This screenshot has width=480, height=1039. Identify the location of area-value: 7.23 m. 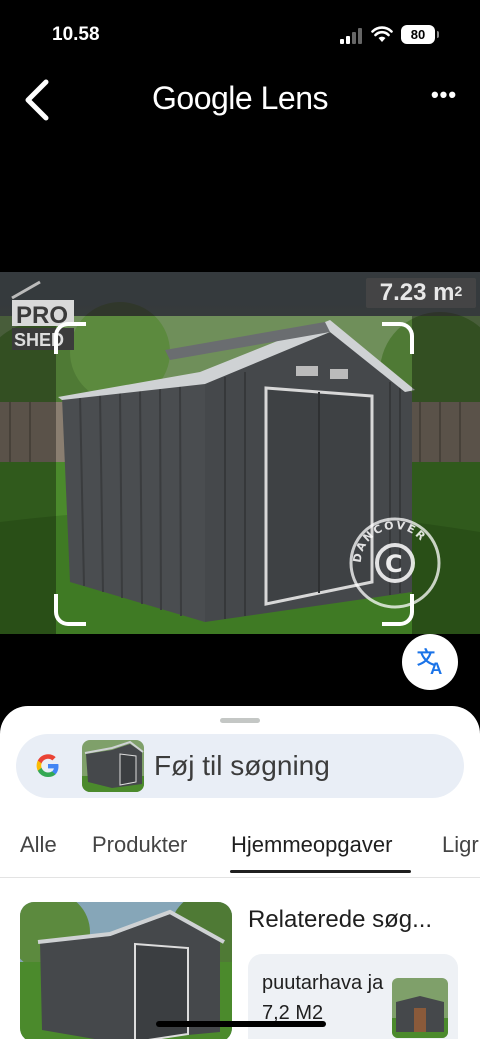
(417, 292).